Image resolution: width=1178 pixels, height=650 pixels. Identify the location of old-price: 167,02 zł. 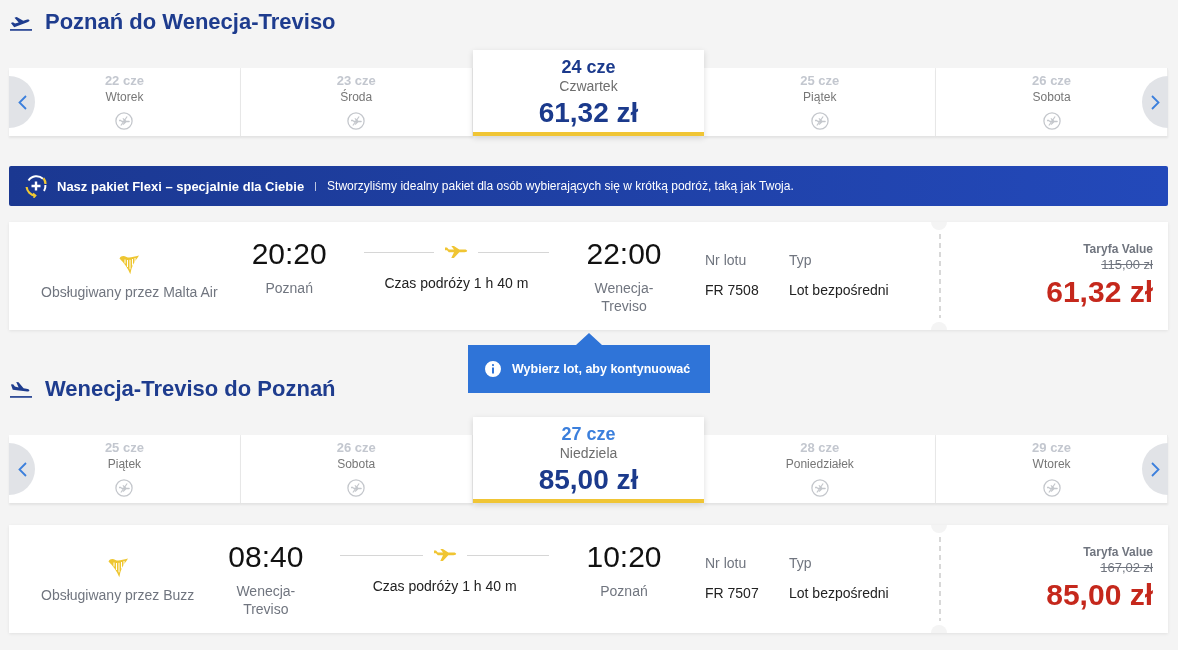
(1126, 568).